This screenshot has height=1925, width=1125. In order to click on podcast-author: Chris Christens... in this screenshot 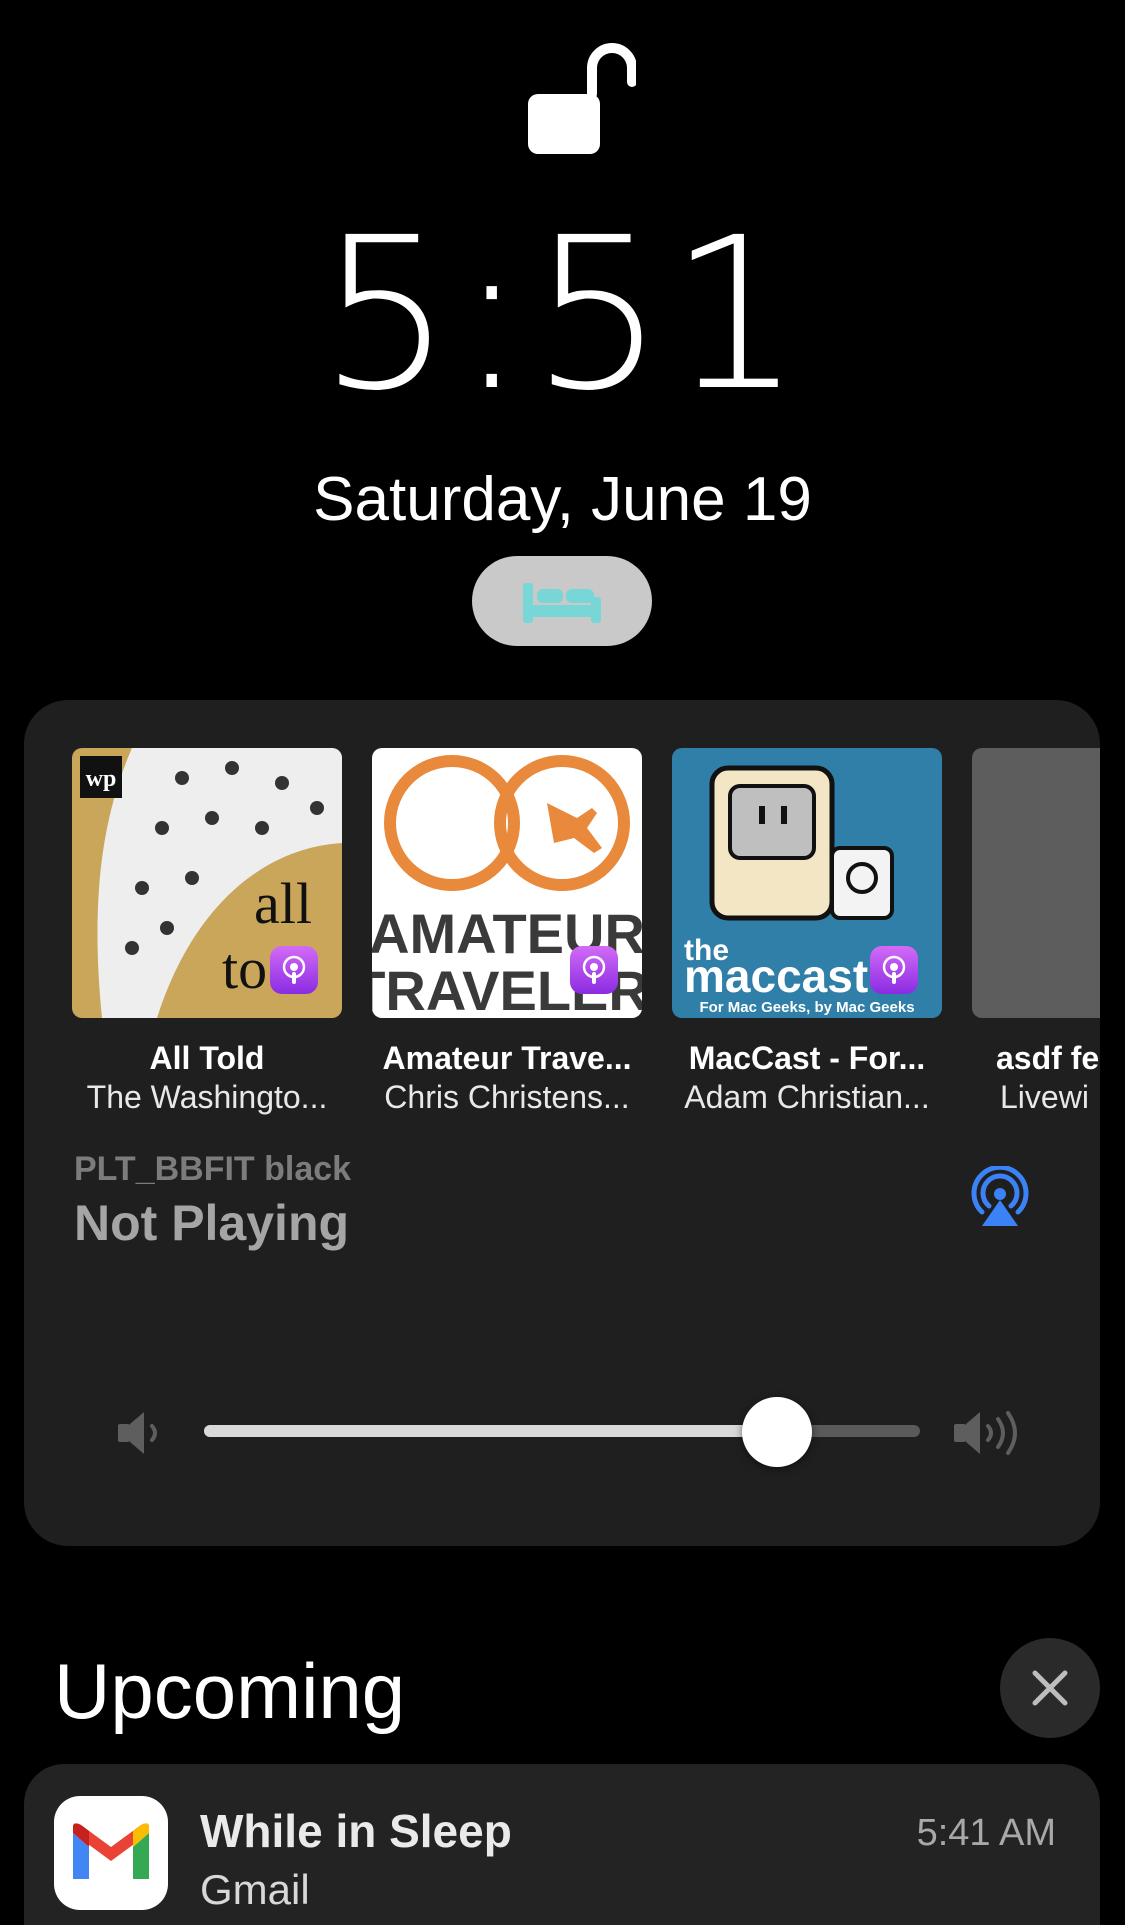, I will do `click(507, 1097)`.